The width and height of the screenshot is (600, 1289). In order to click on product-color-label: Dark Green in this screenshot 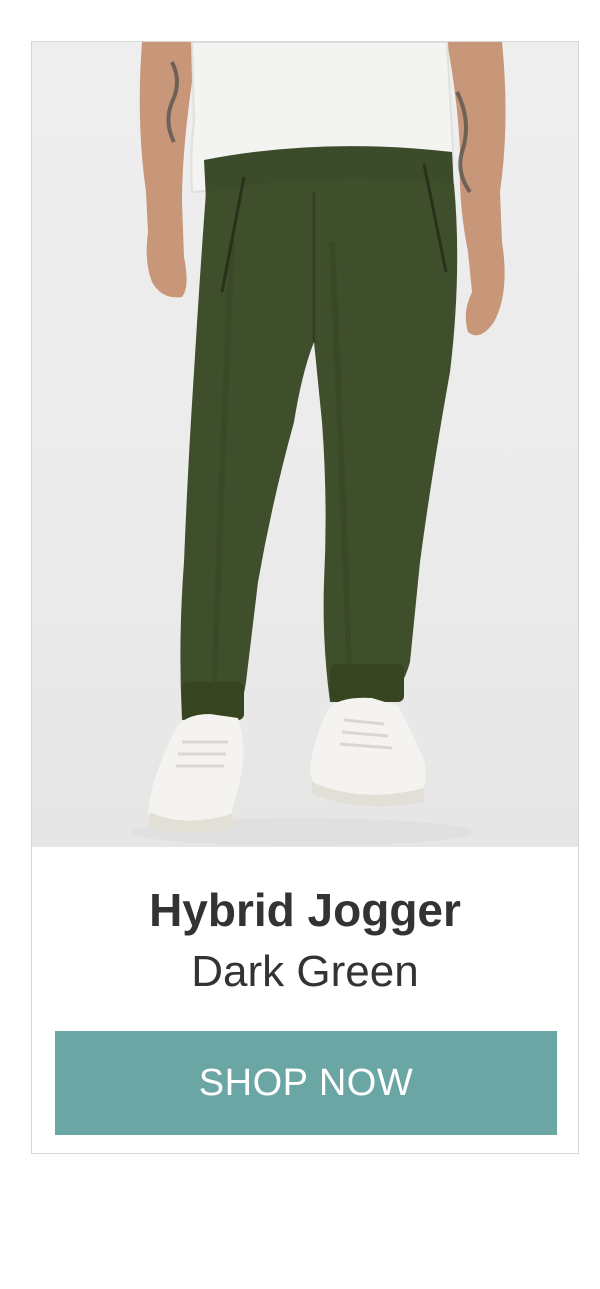, I will do `click(305, 971)`.